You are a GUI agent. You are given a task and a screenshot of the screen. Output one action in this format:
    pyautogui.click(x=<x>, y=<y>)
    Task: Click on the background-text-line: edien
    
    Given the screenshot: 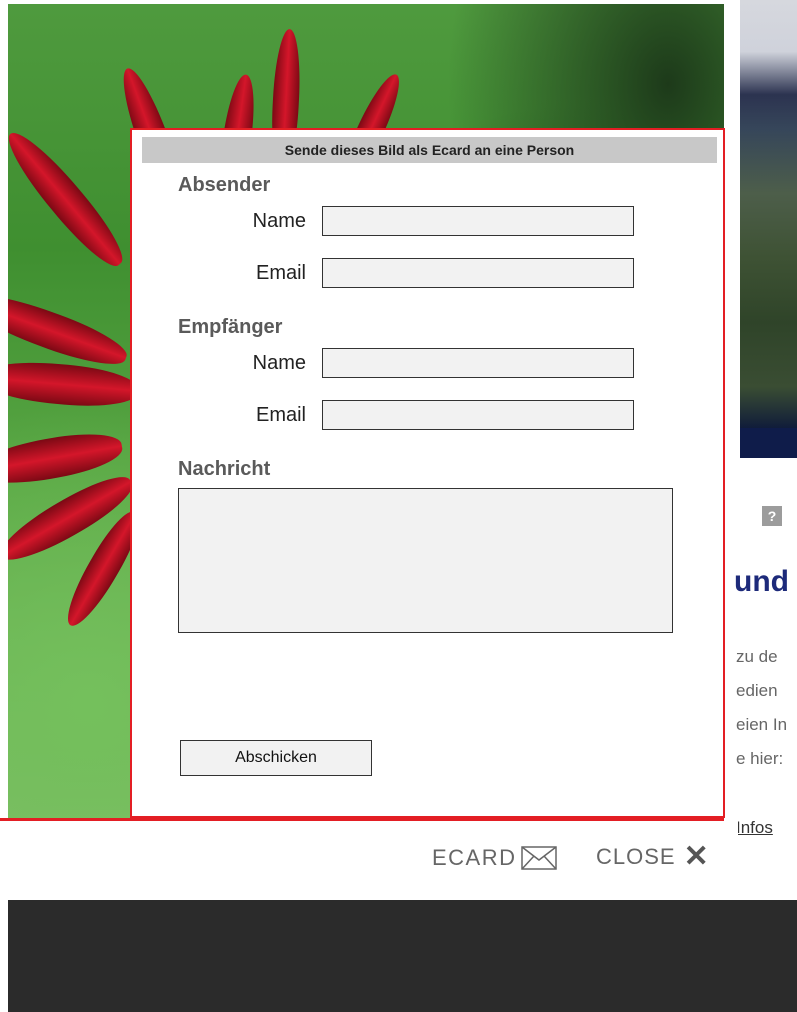 What is the action you would take?
    pyautogui.click(x=757, y=690)
    